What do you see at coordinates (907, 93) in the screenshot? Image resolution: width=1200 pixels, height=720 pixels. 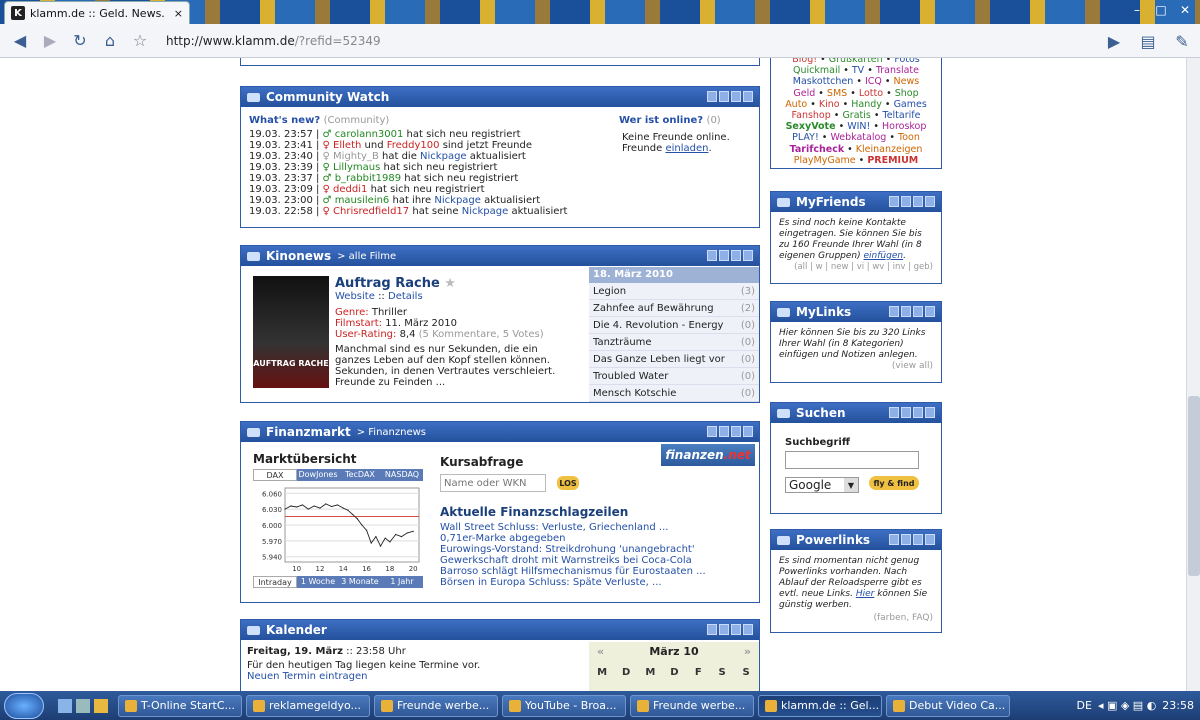 I see `service-link: Shop` at bounding box center [907, 93].